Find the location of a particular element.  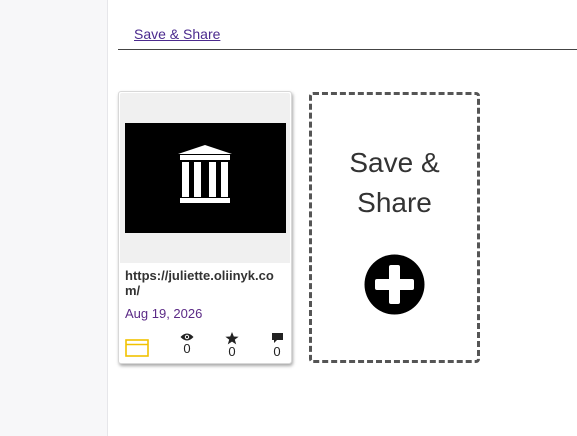

stars-count: 0 is located at coordinates (232, 351).